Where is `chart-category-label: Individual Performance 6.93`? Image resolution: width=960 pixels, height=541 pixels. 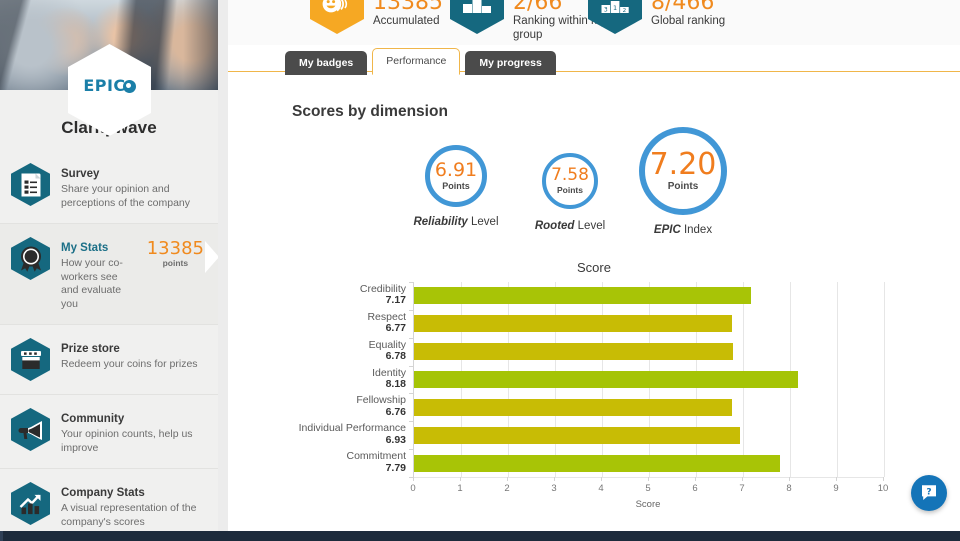 chart-category-label: Individual Performance 6.93 is located at coordinates (352, 434).